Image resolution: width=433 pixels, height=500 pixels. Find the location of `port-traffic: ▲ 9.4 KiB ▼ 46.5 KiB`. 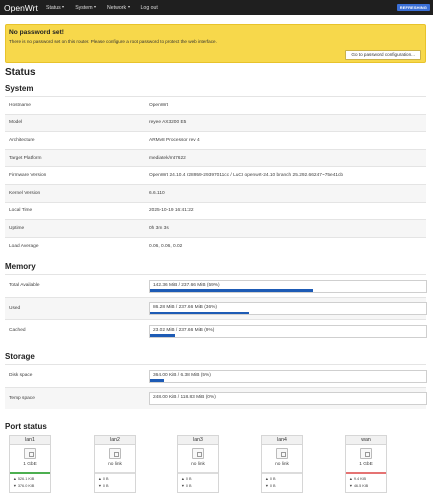

port-traffic: ▲ 9.4 KiB ▼ 46.5 KiB is located at coordinates (358, 482).